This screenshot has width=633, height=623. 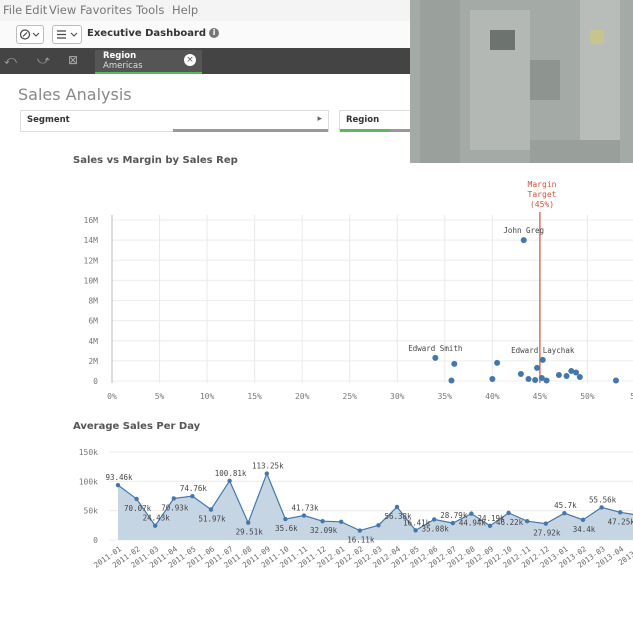 I want to click on scatter-x-tick-label: 20%, so click(x=302, y=396).